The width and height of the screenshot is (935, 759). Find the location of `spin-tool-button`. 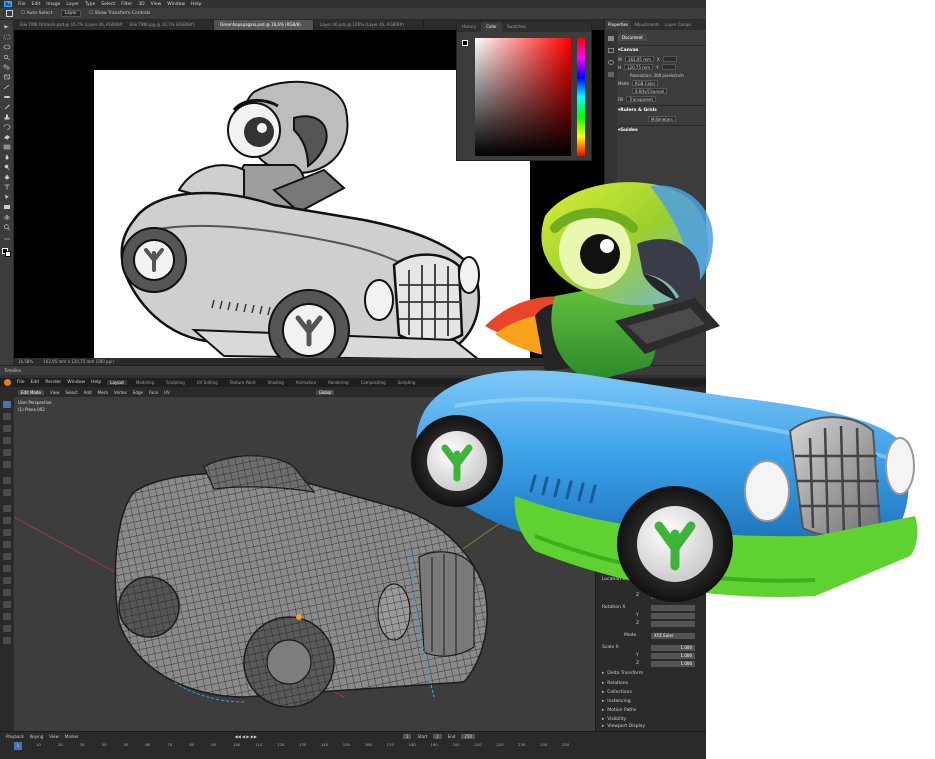

spin-tool-button is located at coordinates (7, 580).